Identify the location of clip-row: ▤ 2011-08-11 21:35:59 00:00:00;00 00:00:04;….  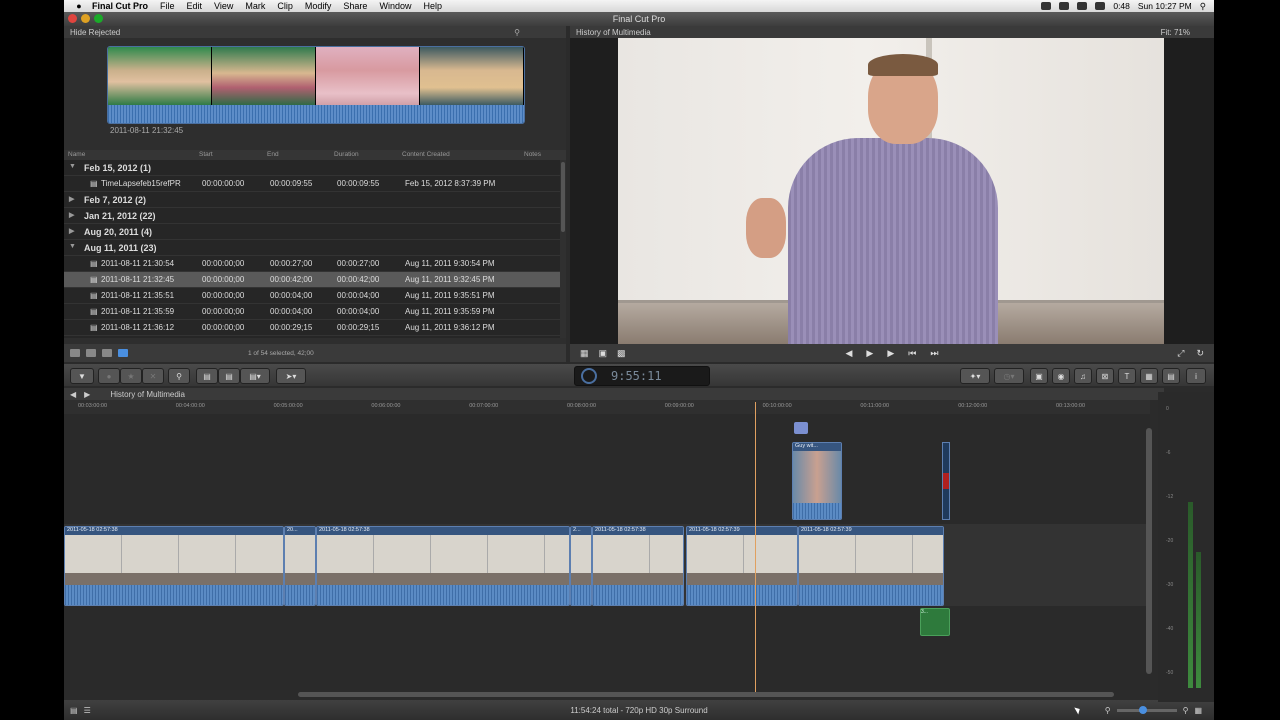
(312, 312).